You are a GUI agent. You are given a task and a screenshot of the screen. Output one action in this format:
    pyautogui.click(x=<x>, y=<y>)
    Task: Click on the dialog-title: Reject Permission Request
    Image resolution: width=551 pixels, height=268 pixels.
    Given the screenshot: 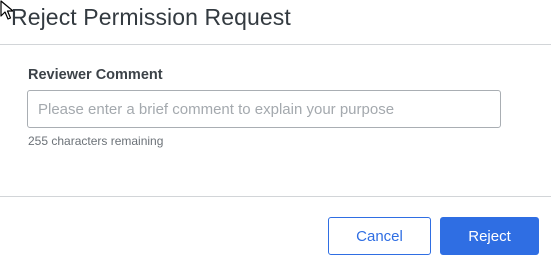 What is the action you would take?
    pyautogui.click(x=151, y=17)
    